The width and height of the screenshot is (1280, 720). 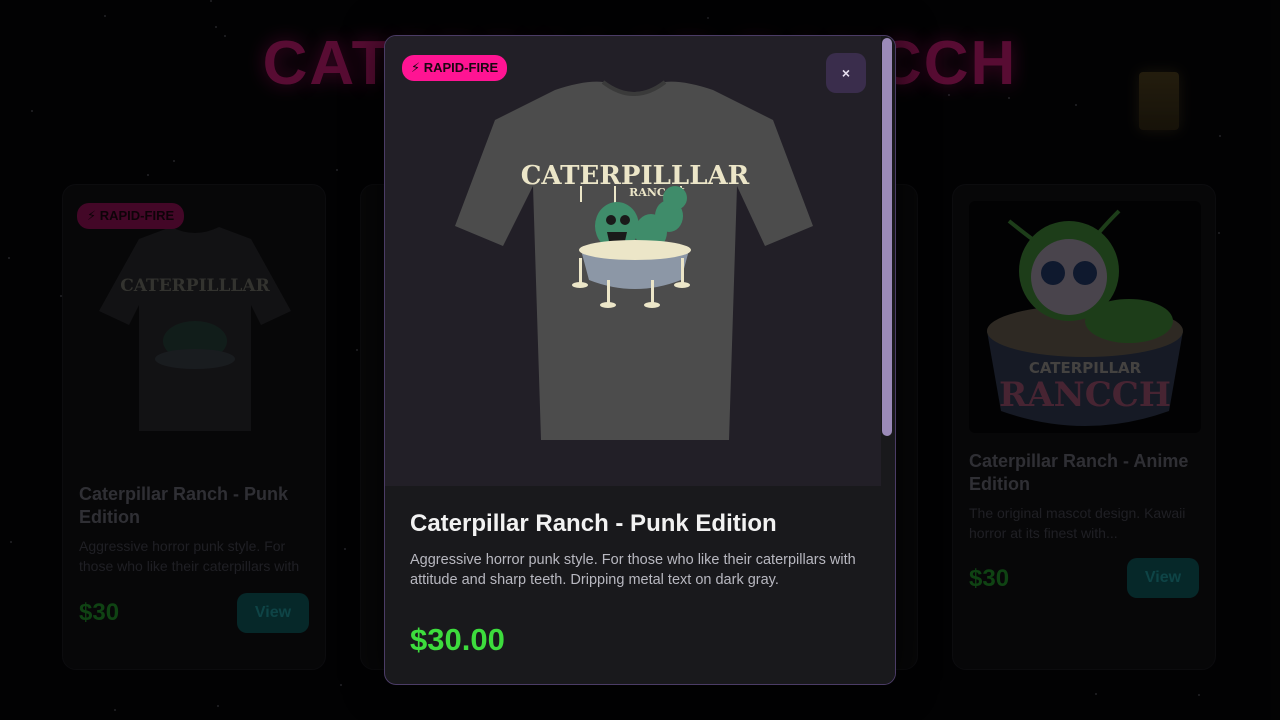 I want to click on rapid-fire-badge: ⚡ RAPID-FIRE, so click(x=455, y=68).